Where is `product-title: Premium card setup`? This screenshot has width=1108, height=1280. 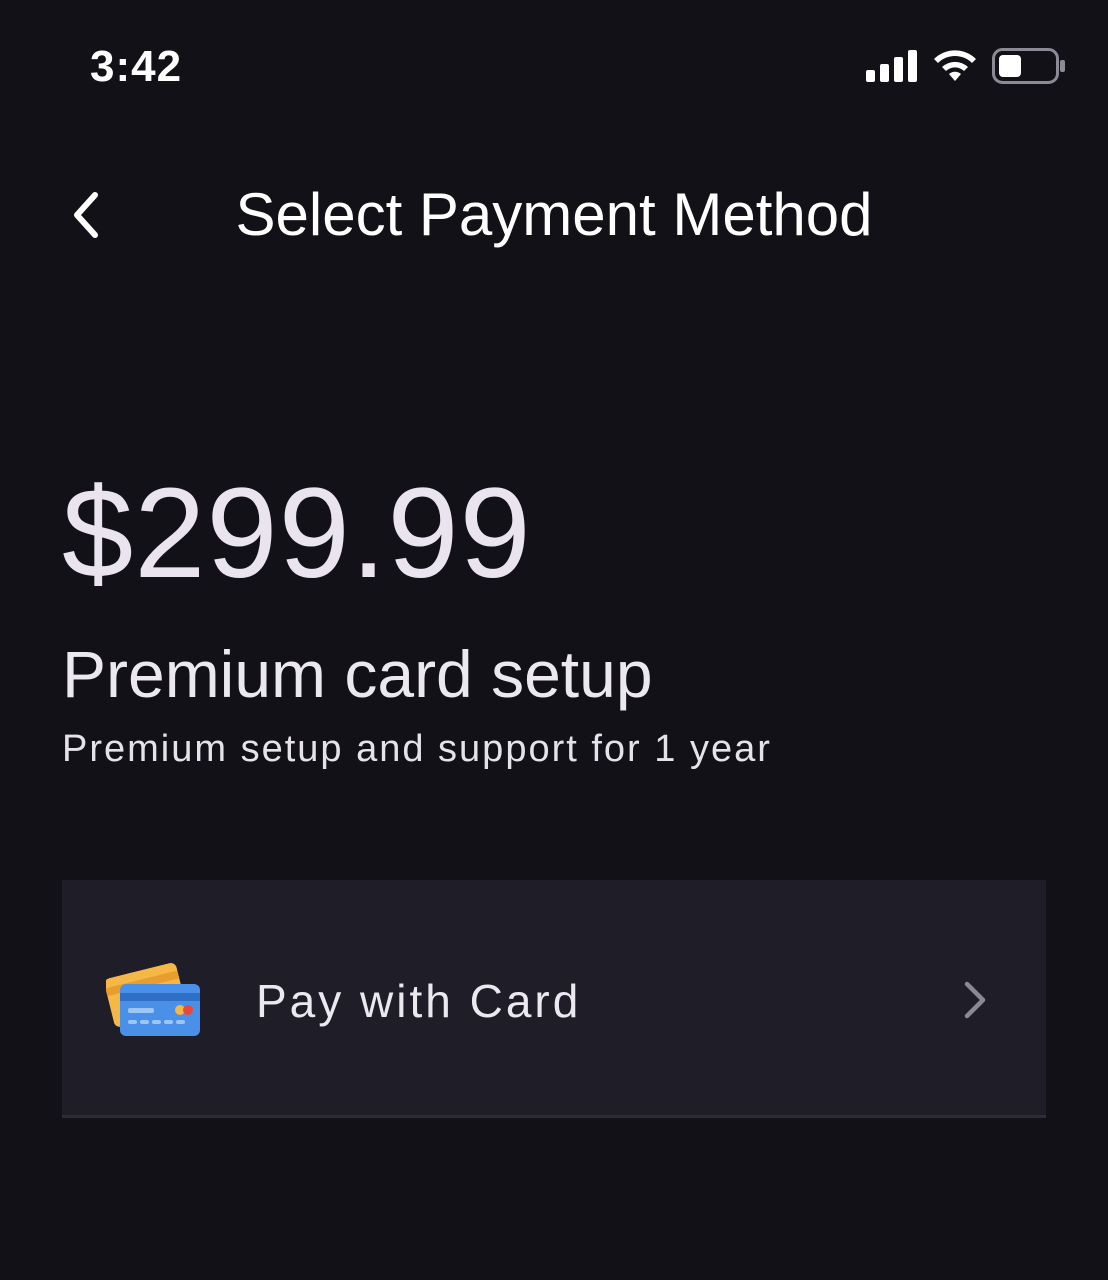 product-title: Premium card setup is located at coordinates (357, 674).